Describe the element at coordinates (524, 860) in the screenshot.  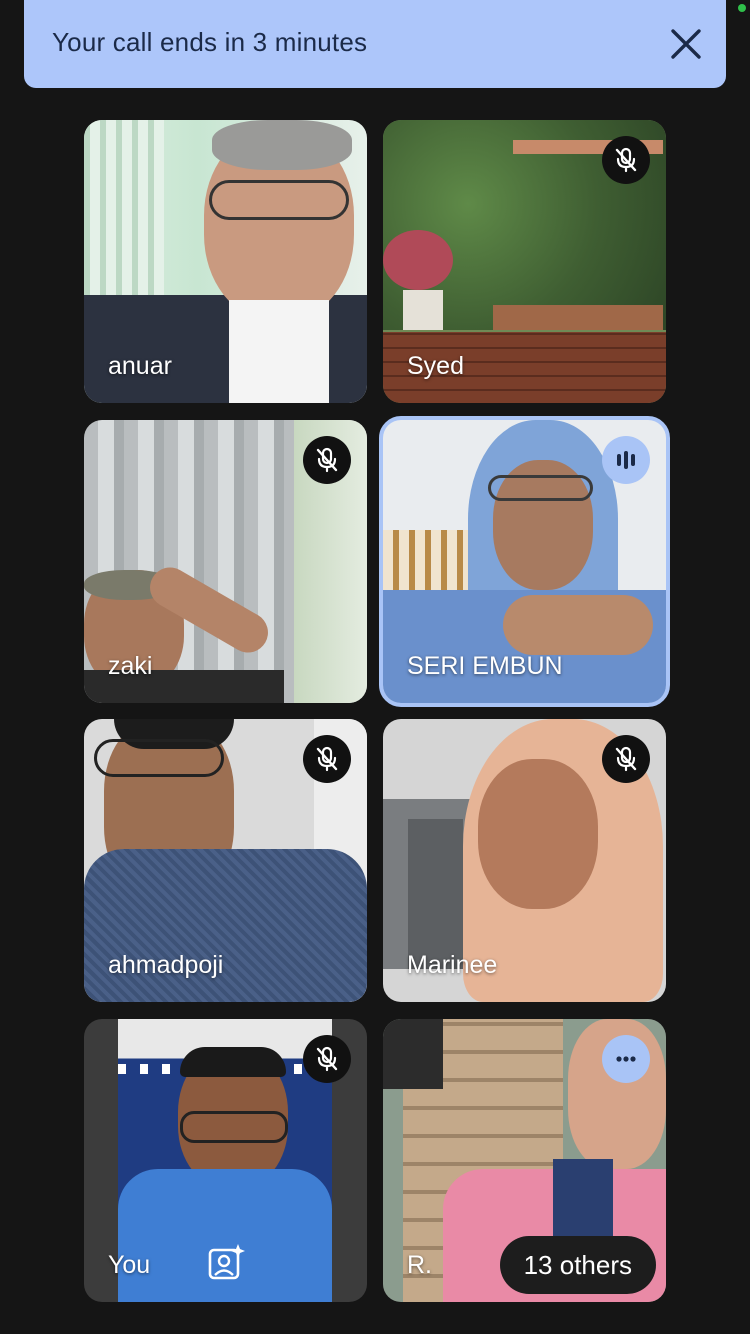
I see `participant-tile-marinee: Marinee` at that location.